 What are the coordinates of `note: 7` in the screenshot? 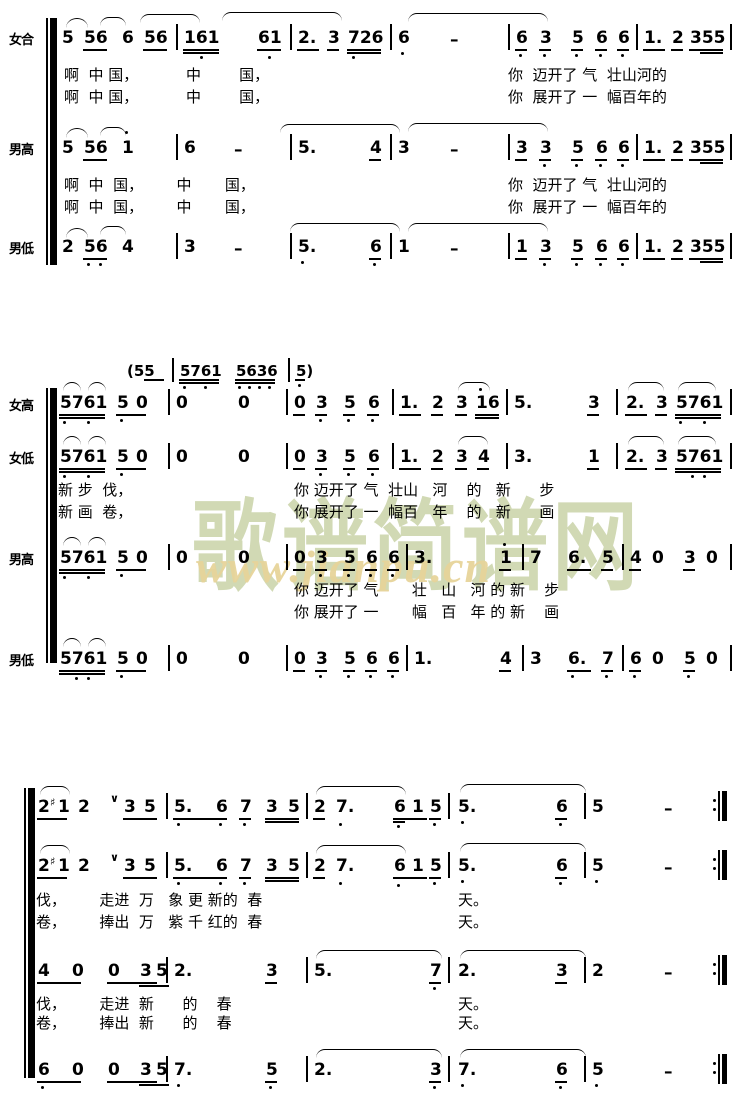 It's located at (246, 866).